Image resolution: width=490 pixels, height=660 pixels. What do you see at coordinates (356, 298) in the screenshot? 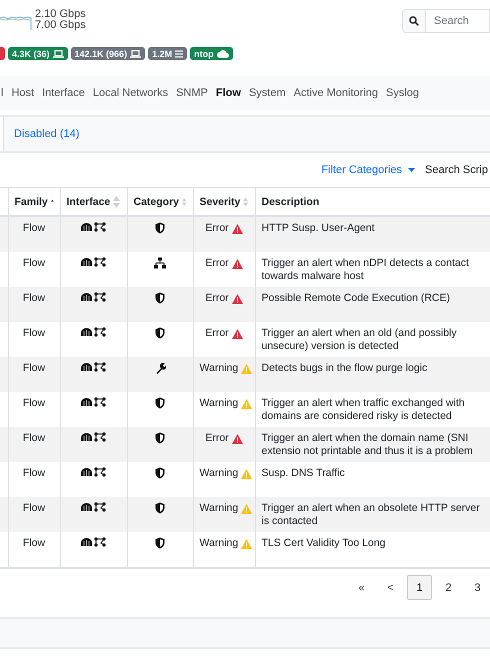
I see `description-text: Possible Remote Code Execution (RCE)` at bounding box center [356, 298].